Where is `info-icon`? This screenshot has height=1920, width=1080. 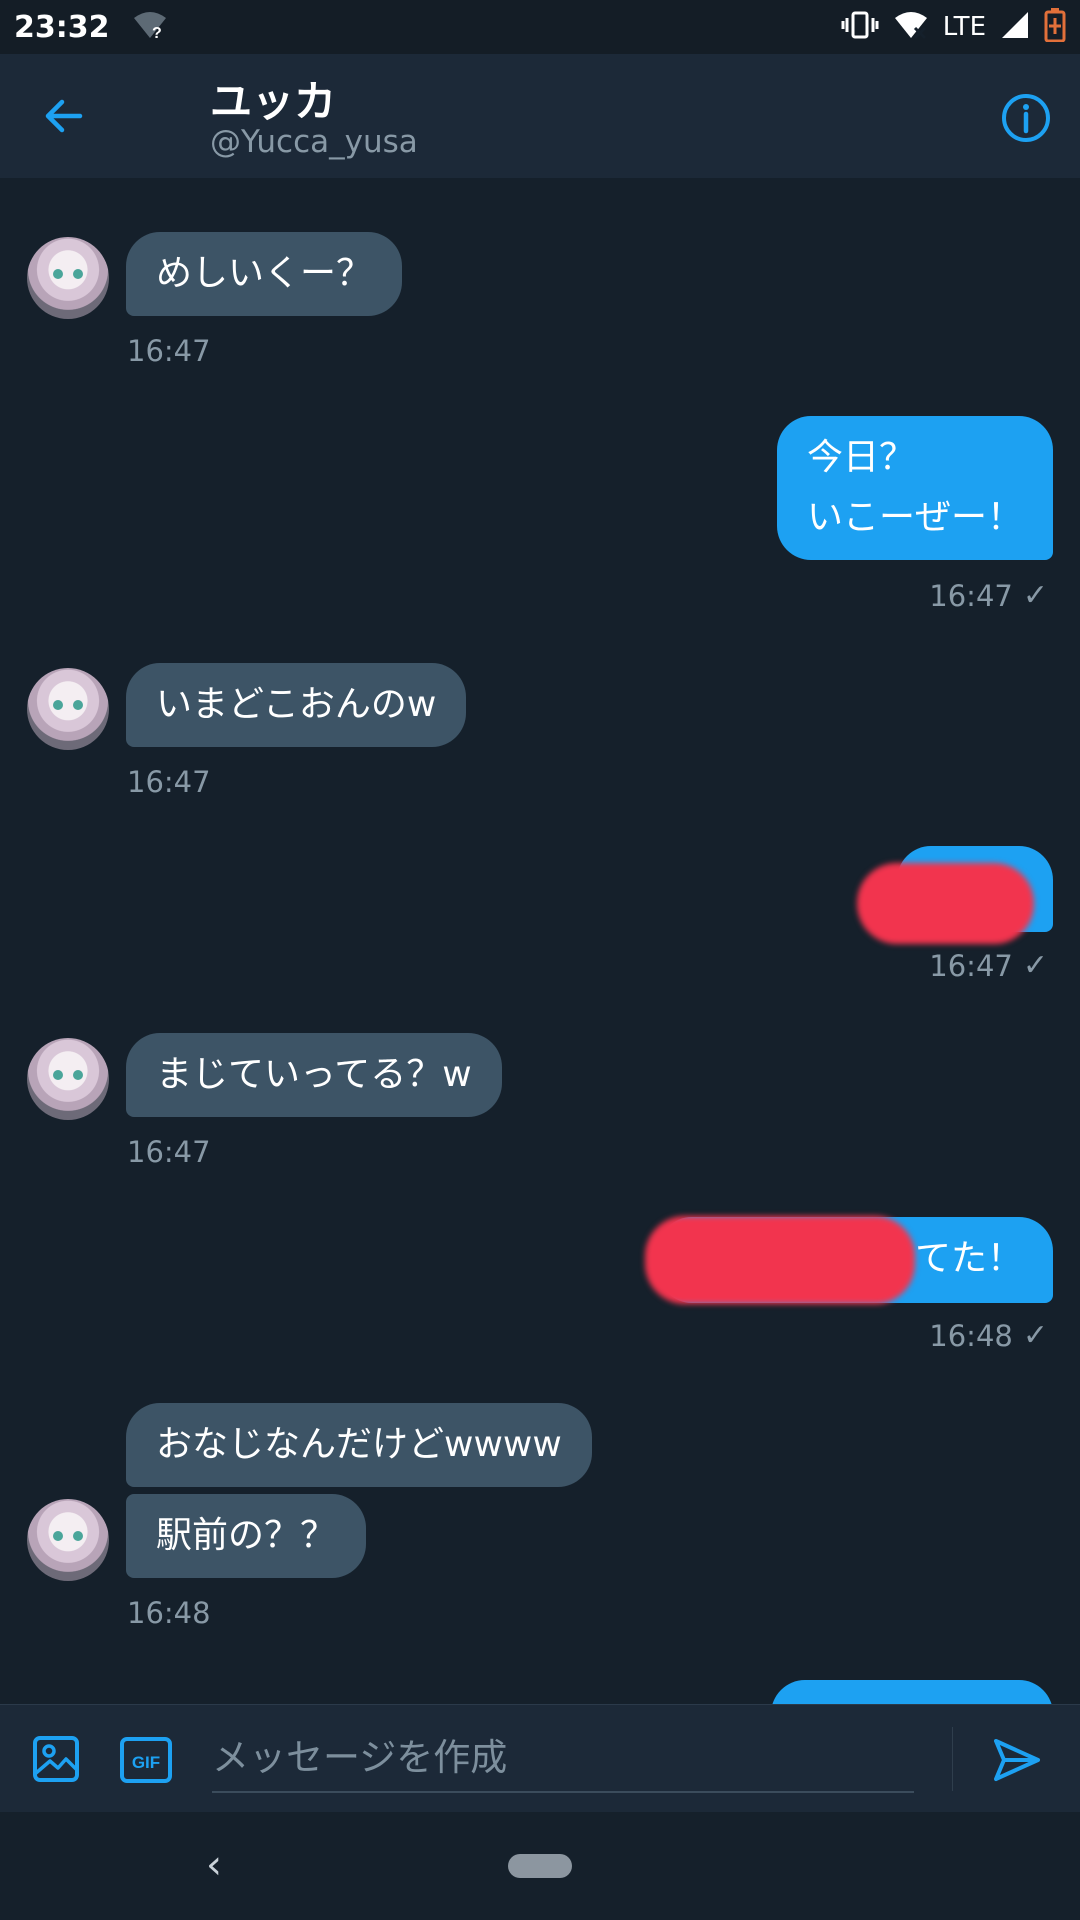 info-icon is located at coordinates (1026, 118).